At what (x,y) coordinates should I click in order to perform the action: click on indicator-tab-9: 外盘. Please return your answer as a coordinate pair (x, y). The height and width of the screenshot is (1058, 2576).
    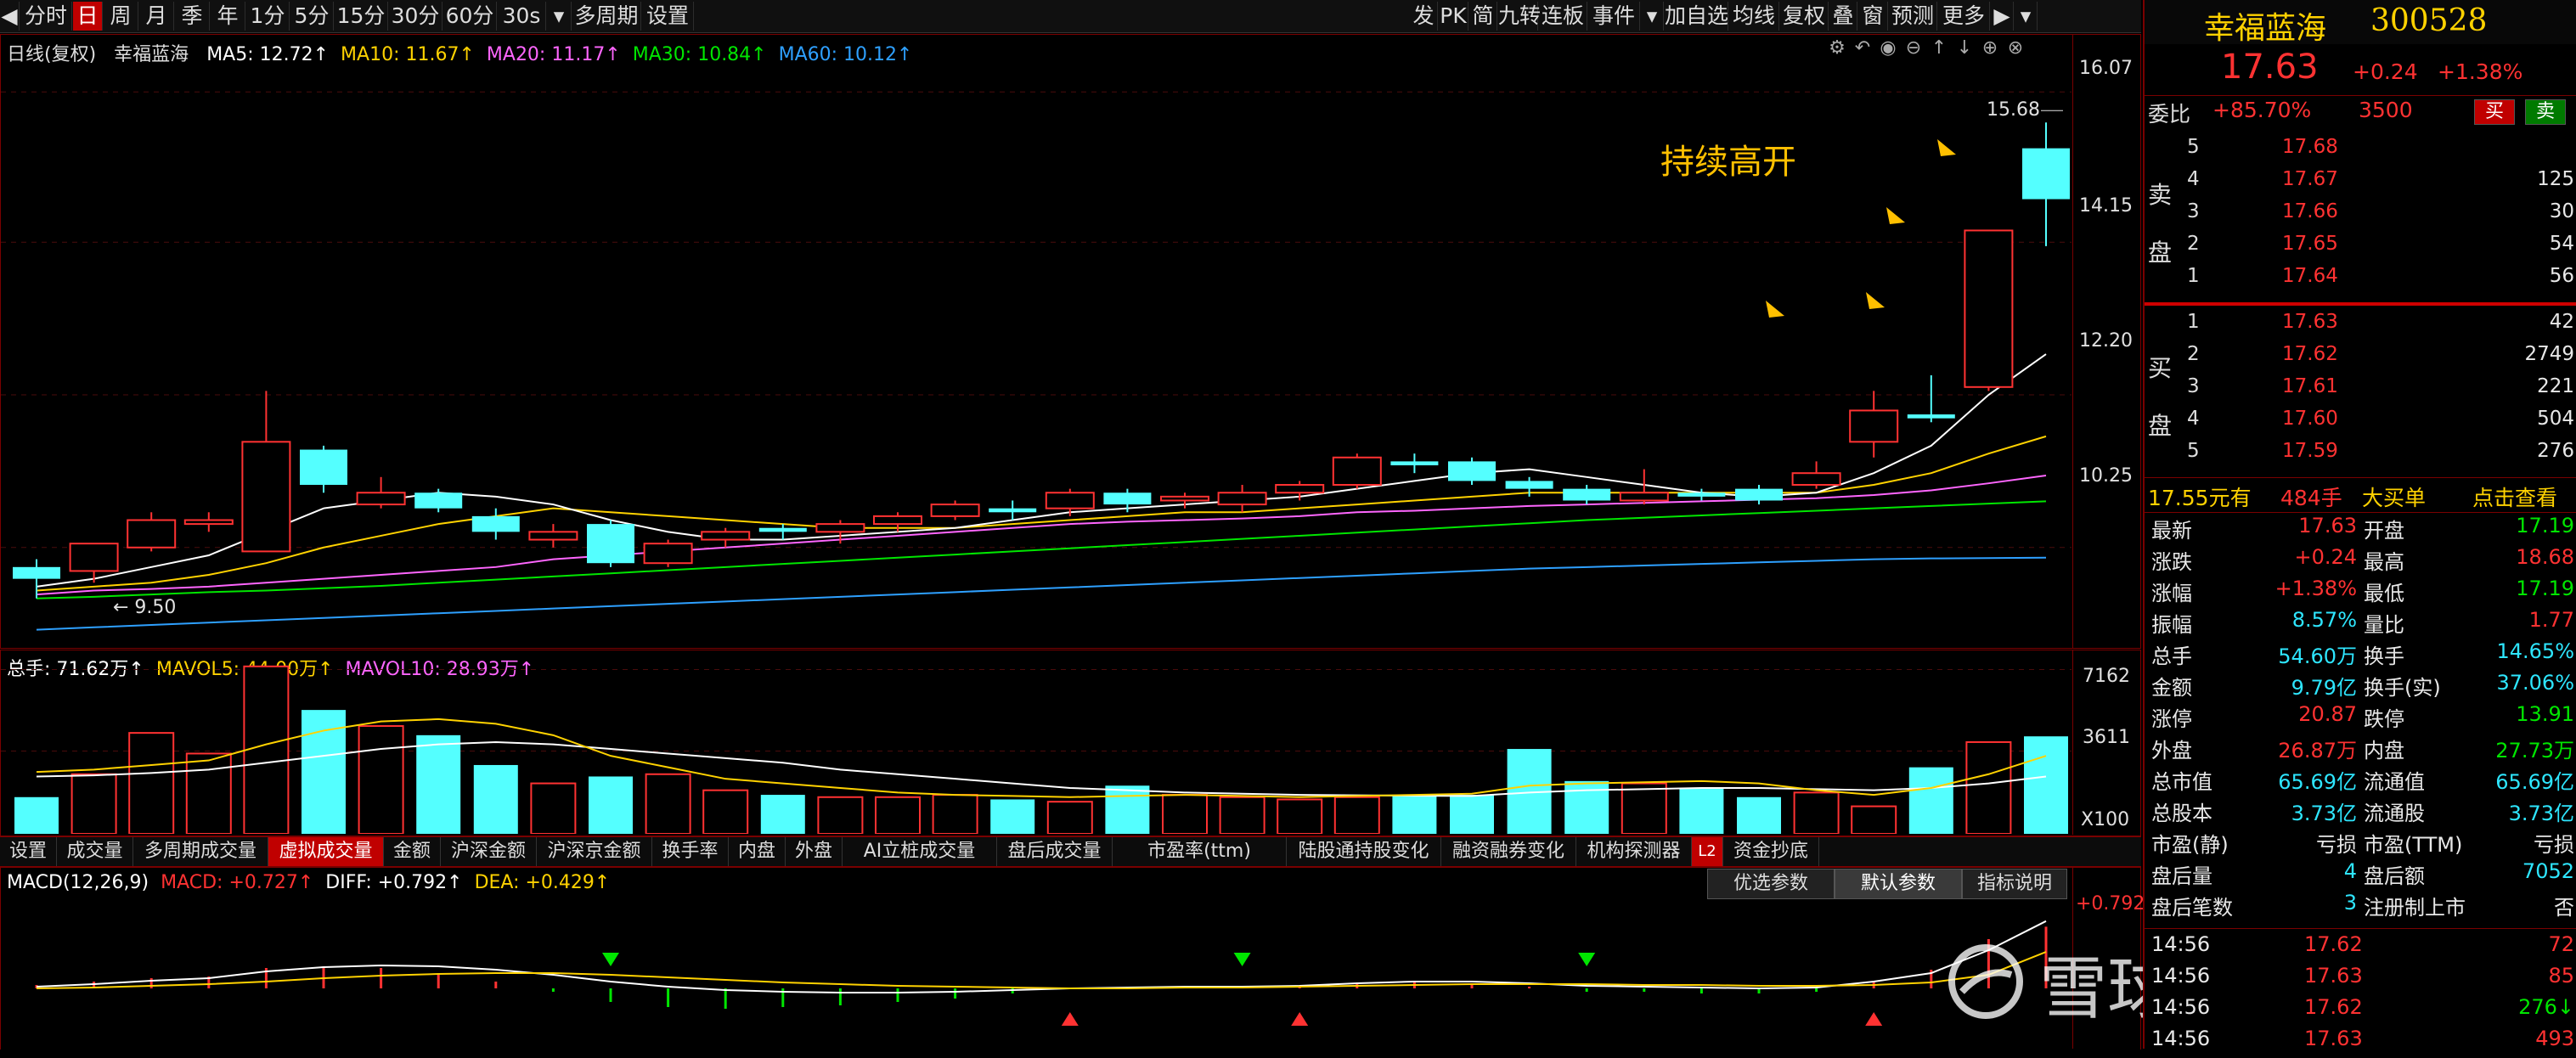
    Looking at the image, I should click on (814, 851).